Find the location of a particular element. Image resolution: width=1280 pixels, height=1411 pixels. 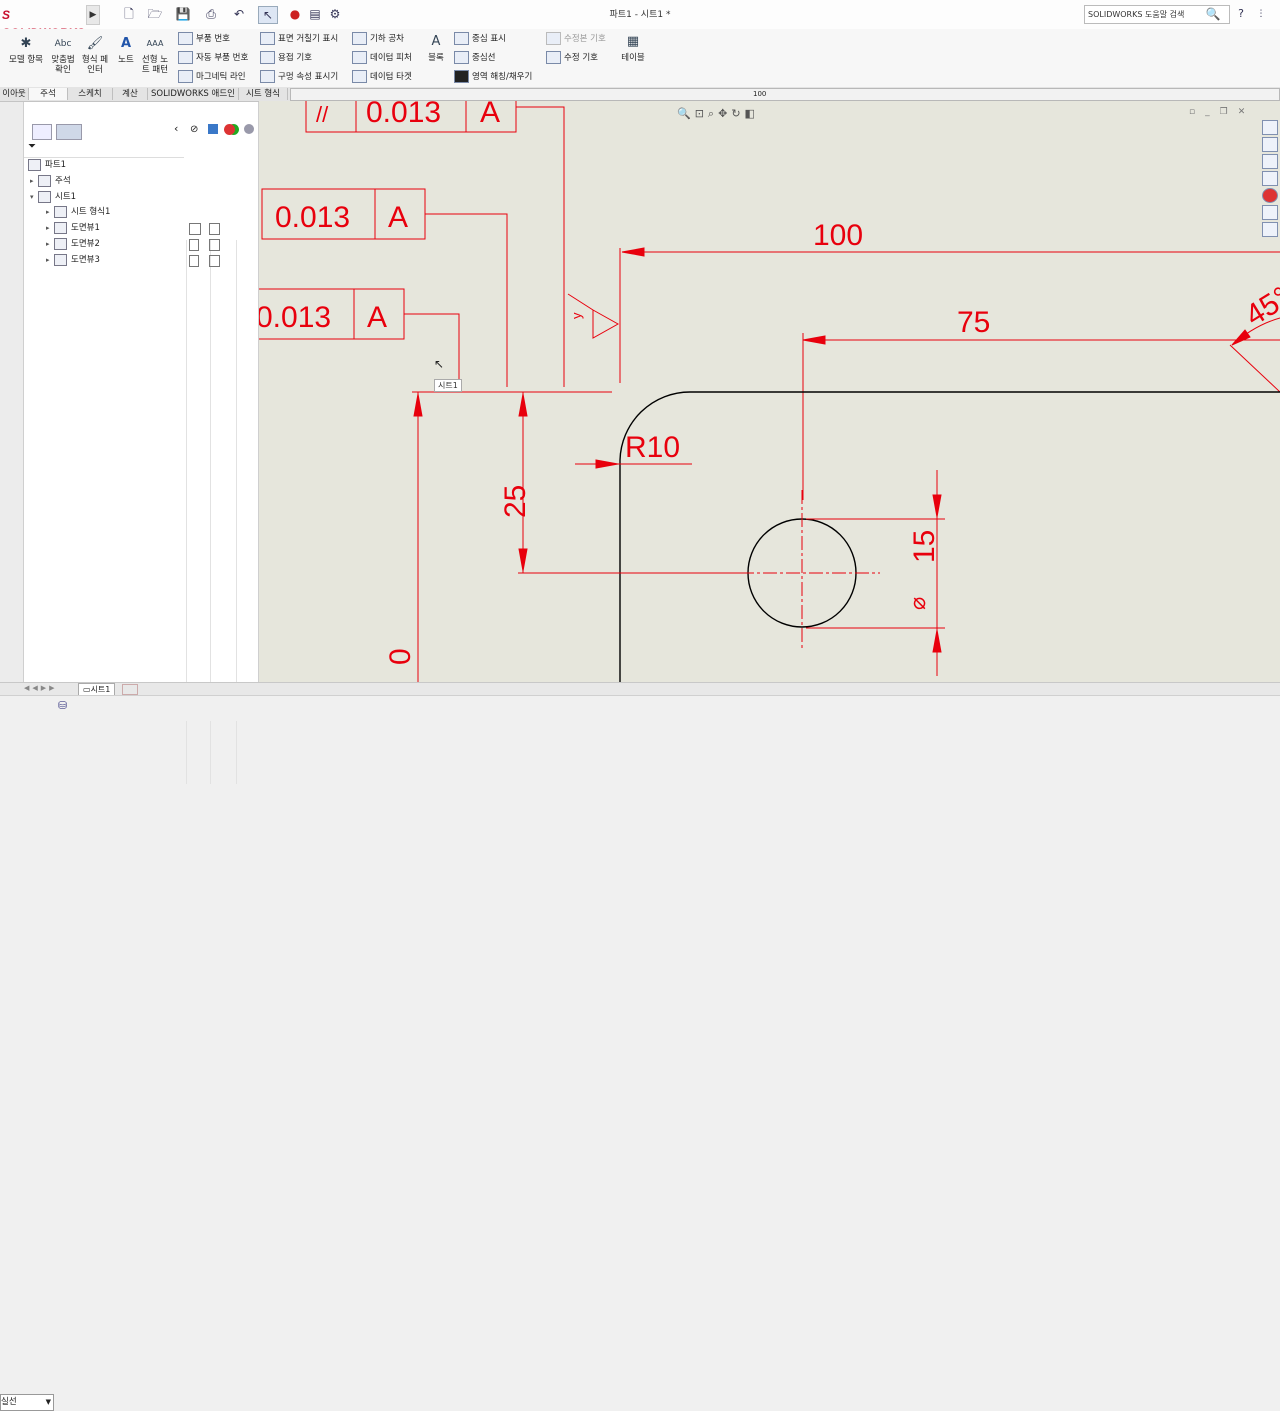

tree-item-sheet1: ▾ 시트1 is located at coordinates (53, 197).